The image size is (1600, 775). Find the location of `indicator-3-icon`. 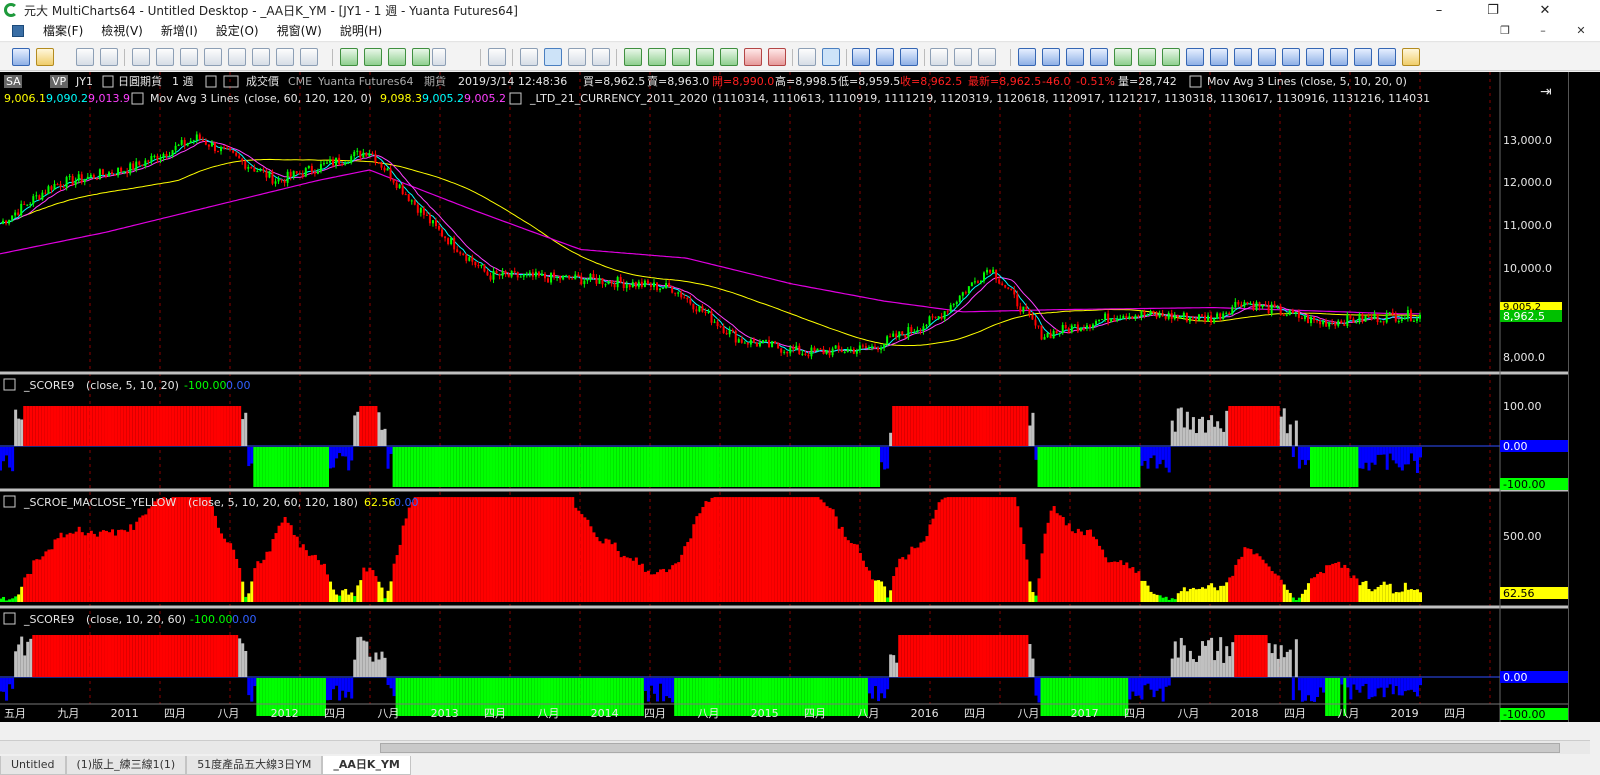

indicator-3-icon is located at coordinates (681, 57).